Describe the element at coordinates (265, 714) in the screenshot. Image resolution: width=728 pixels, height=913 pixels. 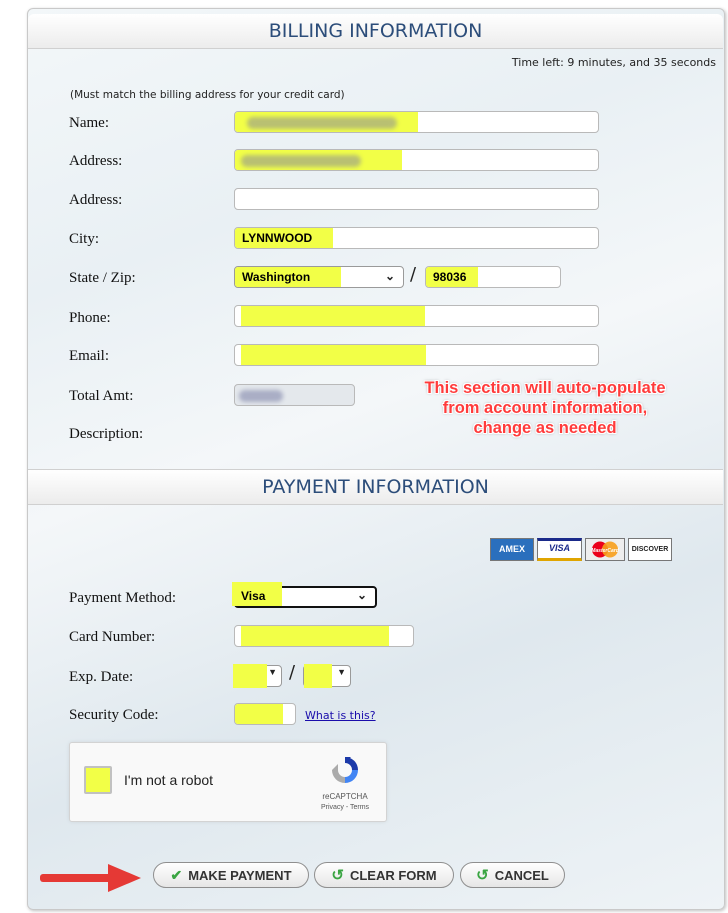
I see `security-code-field` at that location.